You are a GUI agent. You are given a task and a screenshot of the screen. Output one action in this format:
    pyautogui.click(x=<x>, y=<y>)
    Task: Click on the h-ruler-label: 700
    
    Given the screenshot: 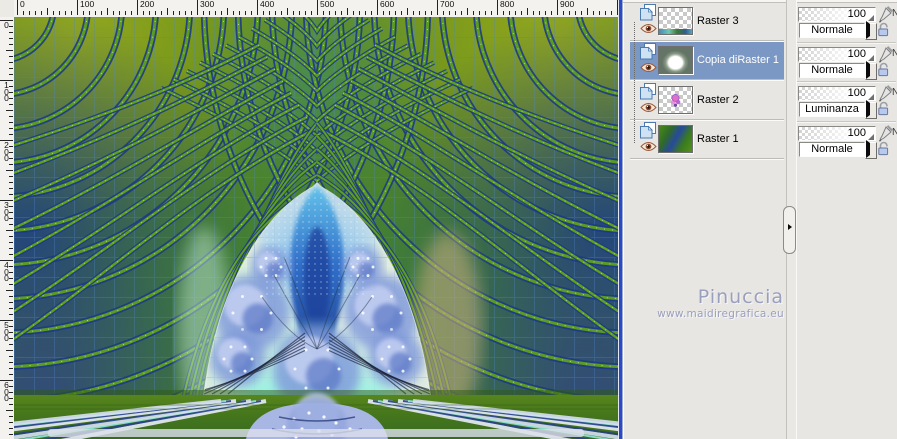 What is the action you would take?
    pyautogui.click(x=447, y=4)
    